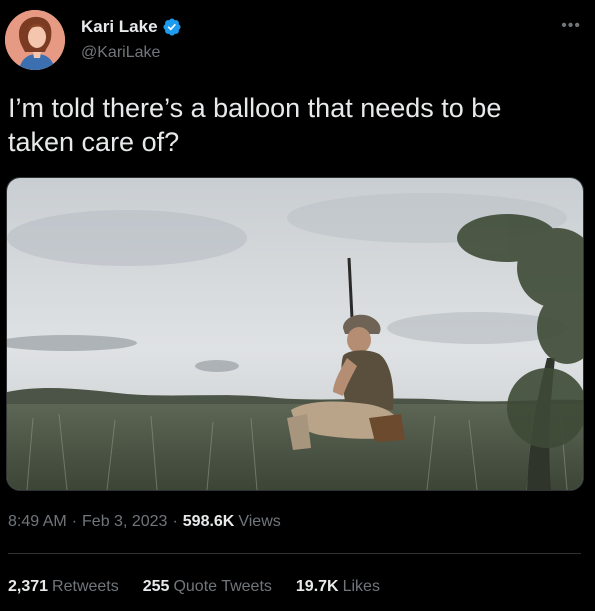  Describe the element at coordinates (124, 522) in the screenshot. I see `tweet-date: Feb 3, 2023` at that location.